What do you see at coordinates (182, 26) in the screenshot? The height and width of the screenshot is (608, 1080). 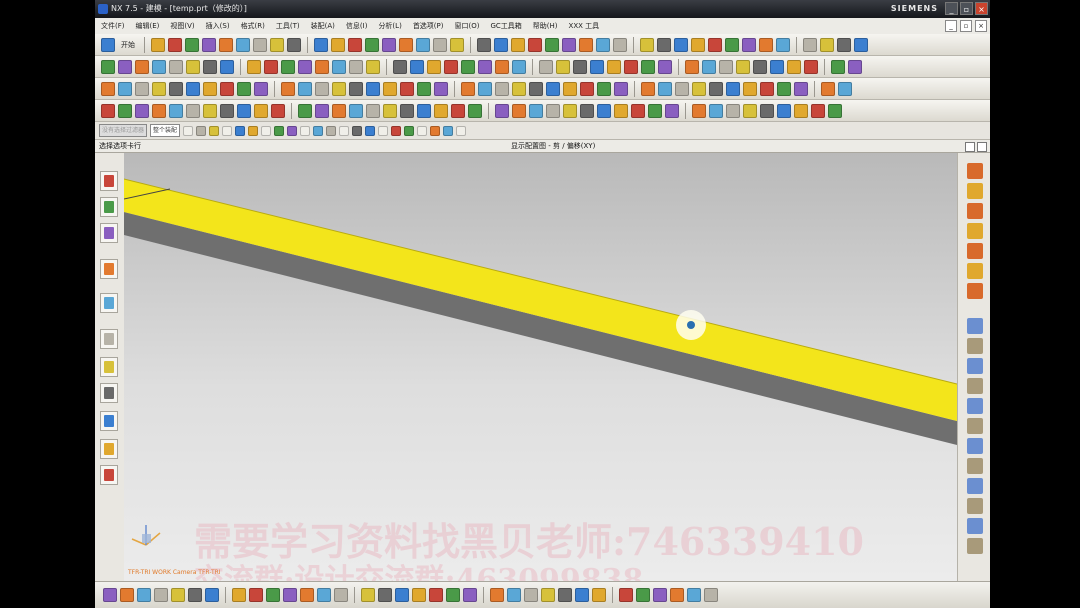 I see `menu-view: 视图(V)` at bounding box center [182, 26].